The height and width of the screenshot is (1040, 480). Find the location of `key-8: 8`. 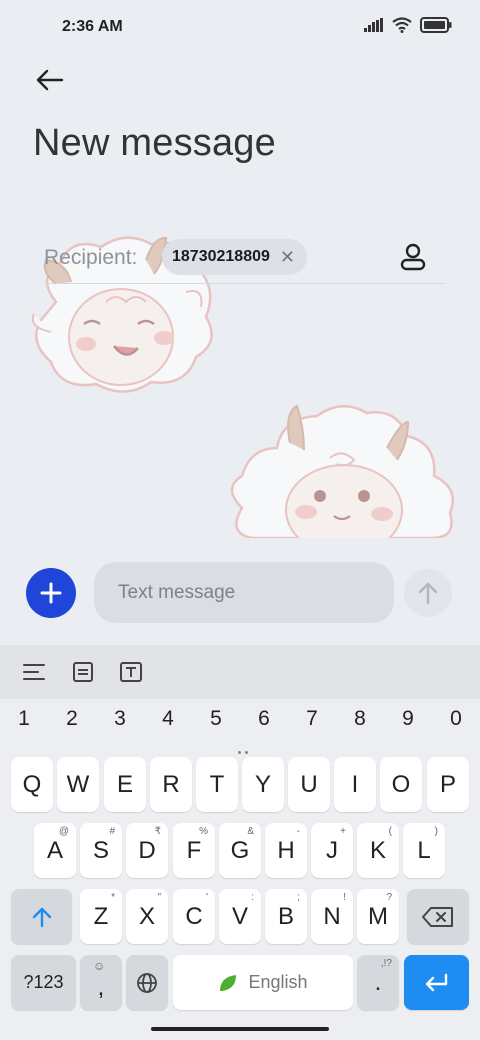

key-8: 8 is located at coordinates (360, 719).